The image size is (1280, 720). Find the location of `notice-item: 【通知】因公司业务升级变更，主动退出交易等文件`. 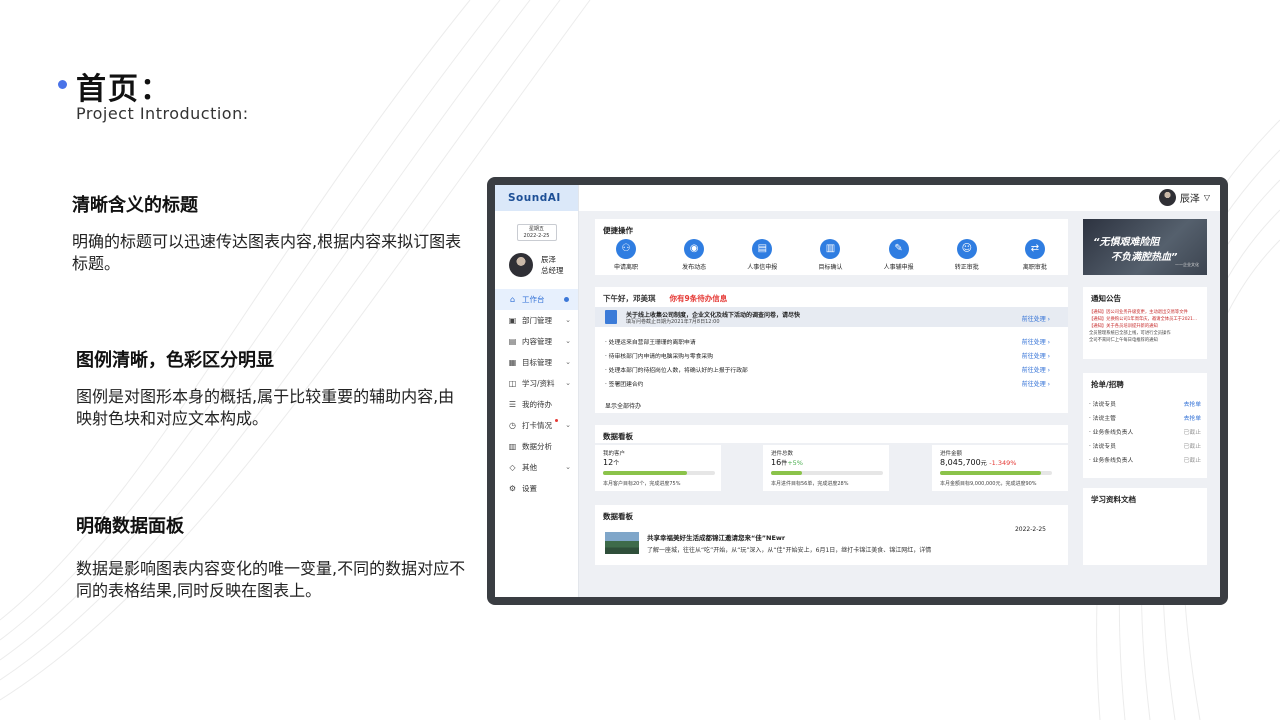

notice-item: 【通知】因公司业务升级变更，主动退出交易等文件 is located at coordinates (1138, 312).